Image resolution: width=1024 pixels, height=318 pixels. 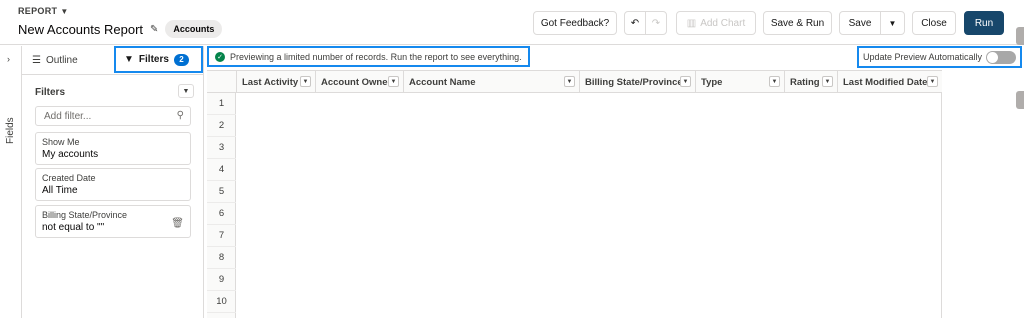 I want to click on success-check-icon: ✓, so click(x=220, y=56).